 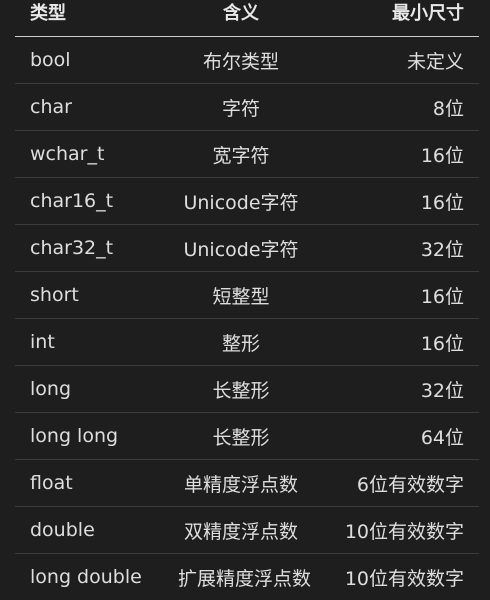 What do you see at coordinates (89, 483) in the screenshot?
I see `cell-type: float` at bounding box center [89, 483].